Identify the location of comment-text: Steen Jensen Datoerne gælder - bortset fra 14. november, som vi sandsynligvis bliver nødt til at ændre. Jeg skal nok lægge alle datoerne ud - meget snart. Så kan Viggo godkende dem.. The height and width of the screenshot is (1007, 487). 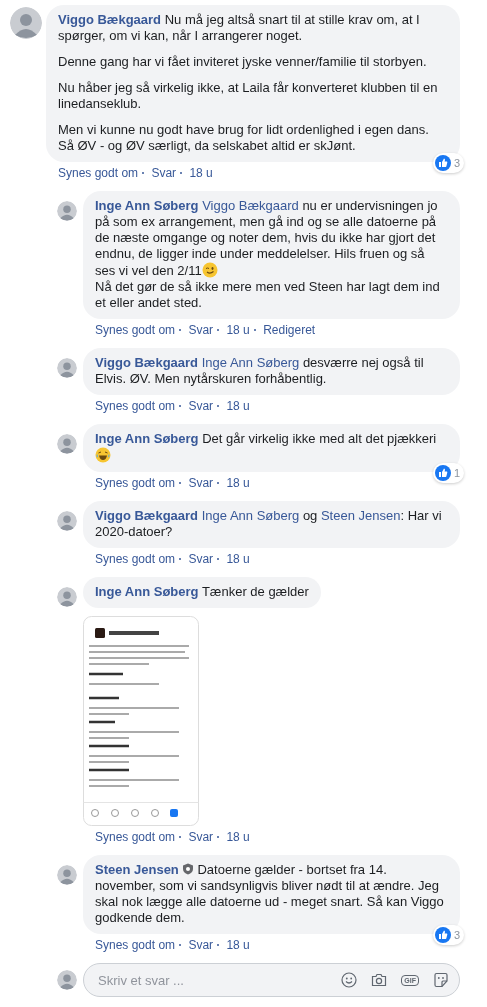
(270, 894).